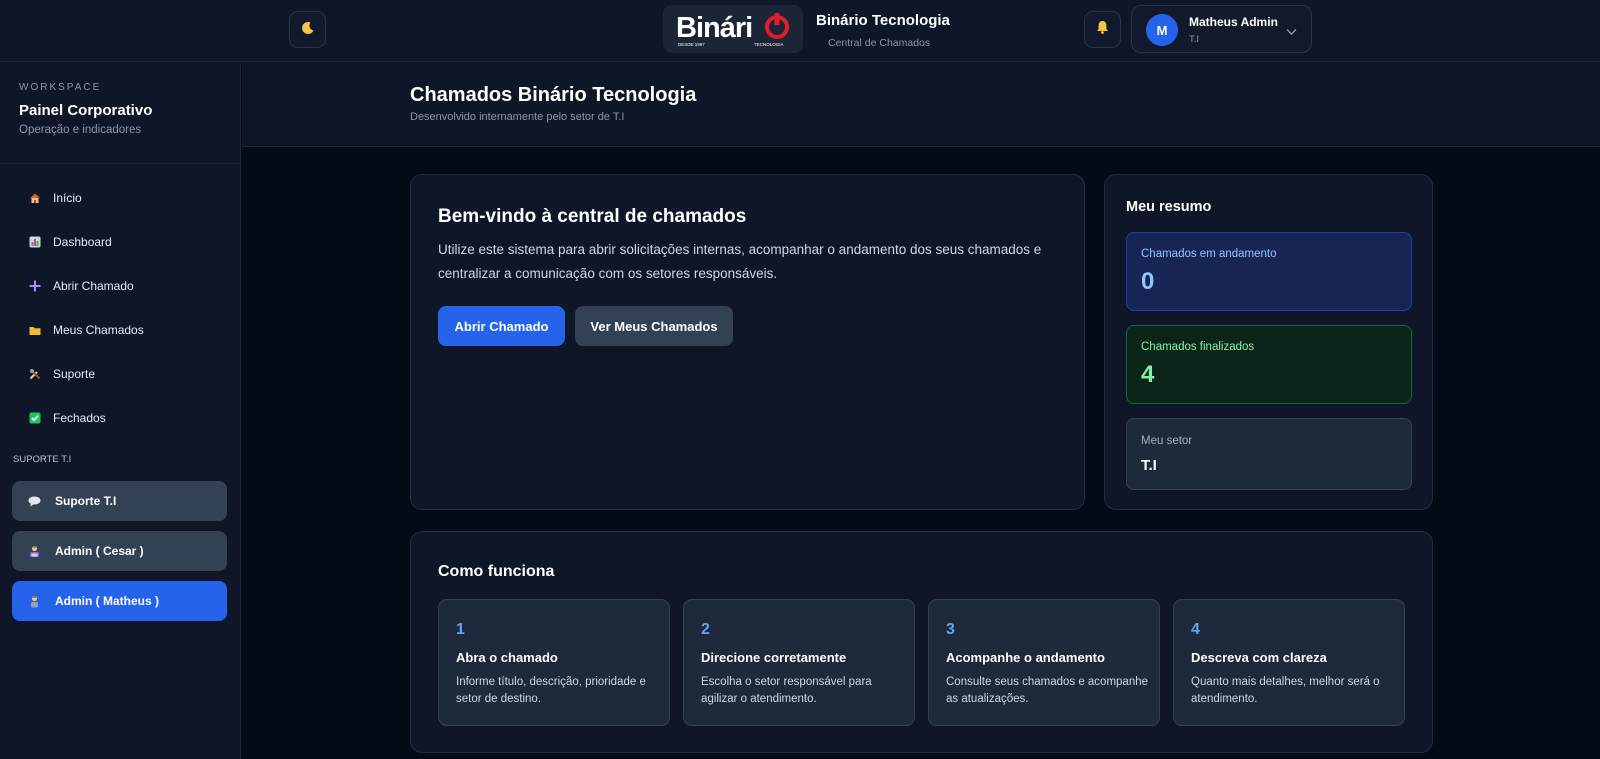  I want to click on sidebar-item-label: Início, so click(67, 198).